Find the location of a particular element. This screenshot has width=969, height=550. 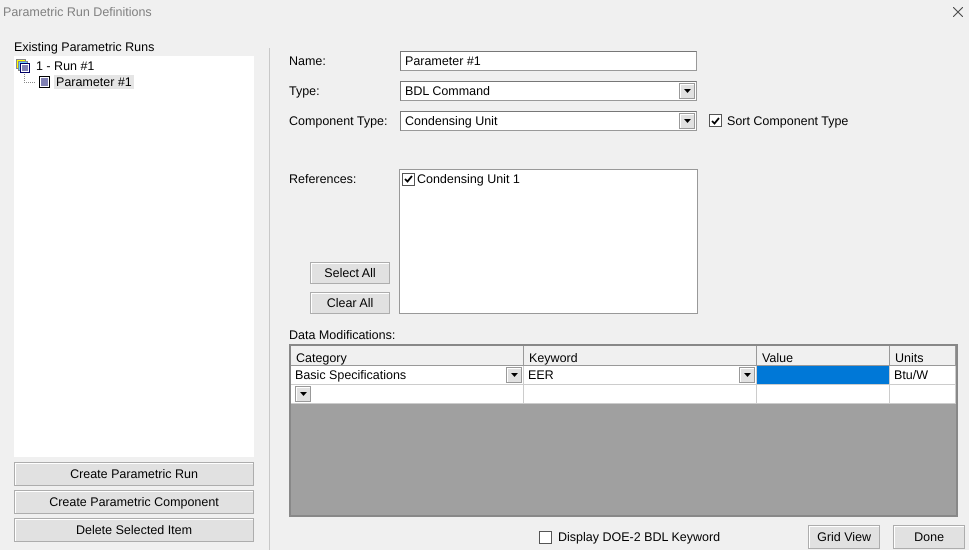

column-header: Keyword is located at coordinates (640, 356).